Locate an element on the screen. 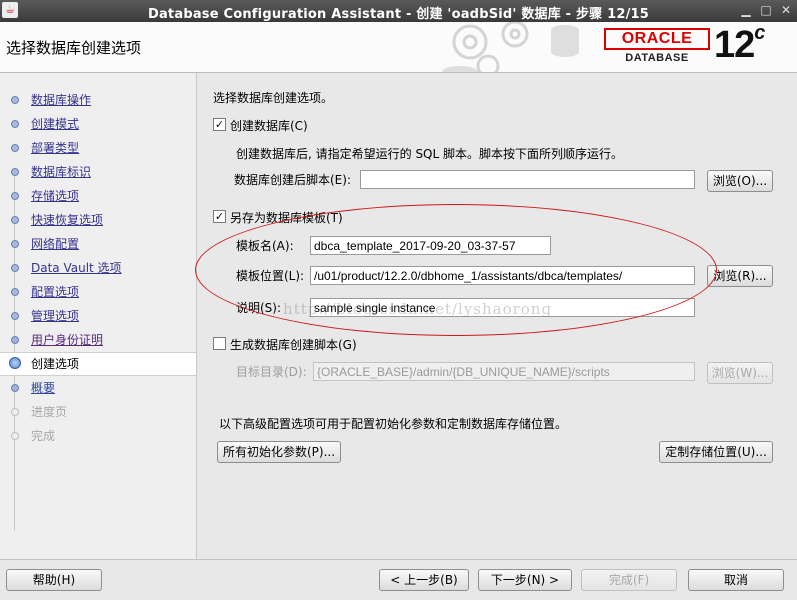 The width and height of the screenshot is (797, 600). advanced-note: 以下高级配置选项可用于配置初始化参数和定制数据库存储位置。 is located at coordinates (393, 424).